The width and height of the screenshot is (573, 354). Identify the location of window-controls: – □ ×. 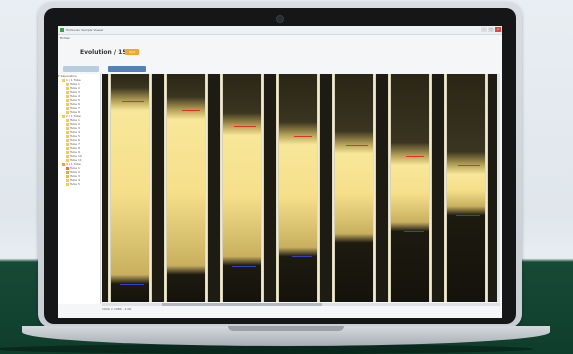
(491, 29).